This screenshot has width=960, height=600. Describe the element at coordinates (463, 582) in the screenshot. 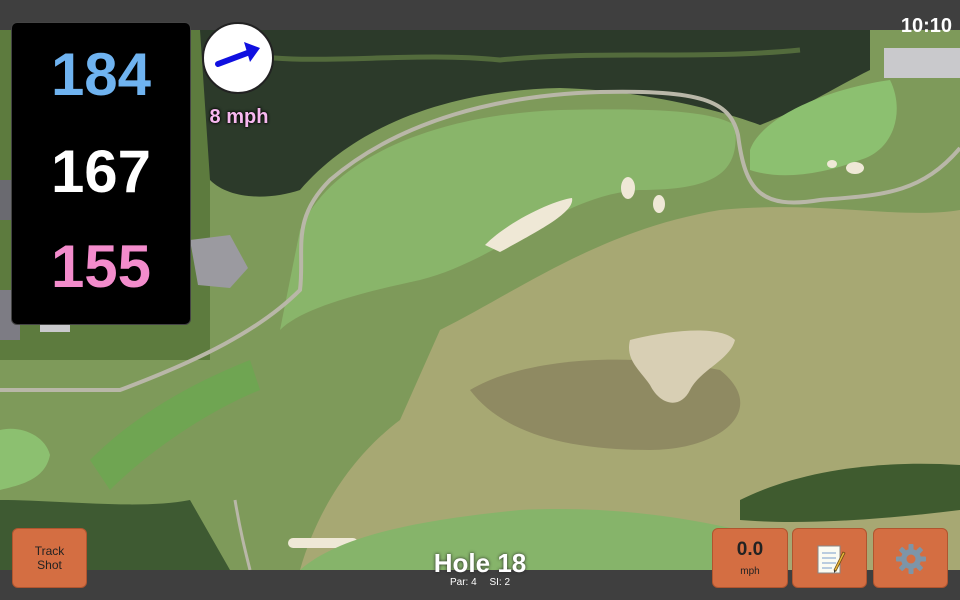

I see `hole-par: Par: 4` at that location.